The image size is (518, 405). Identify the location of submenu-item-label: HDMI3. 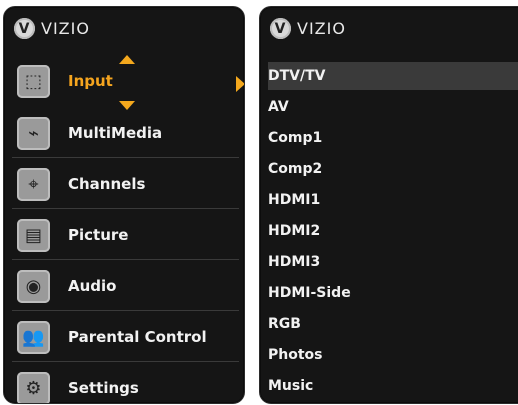
(294, 262).